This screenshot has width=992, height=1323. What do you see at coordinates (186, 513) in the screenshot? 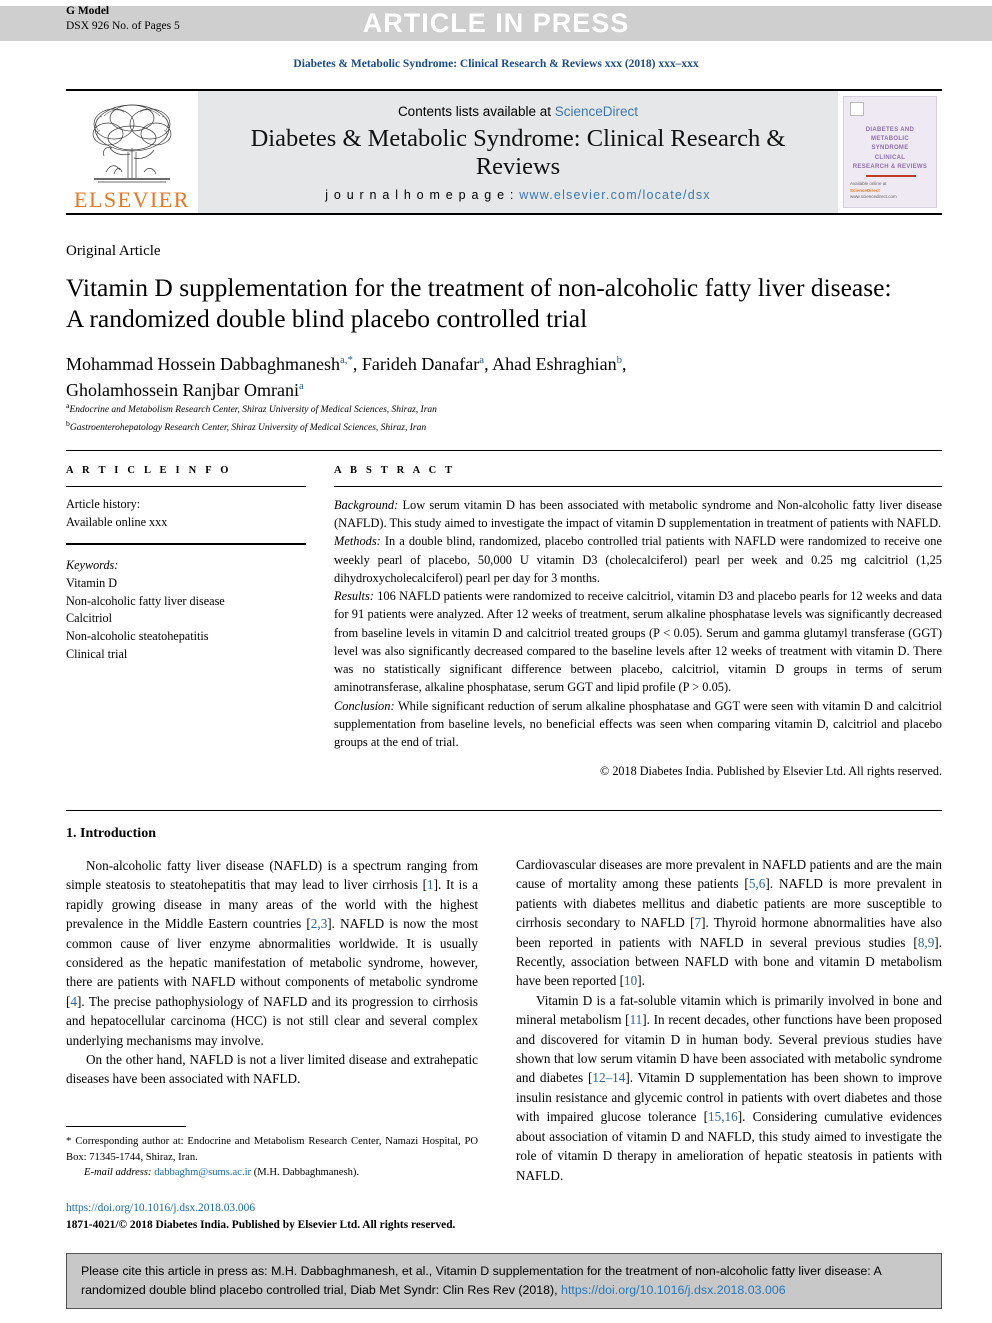
I see `article-history-block: Article history: Available online xxx` at bounding box center [186, 513].